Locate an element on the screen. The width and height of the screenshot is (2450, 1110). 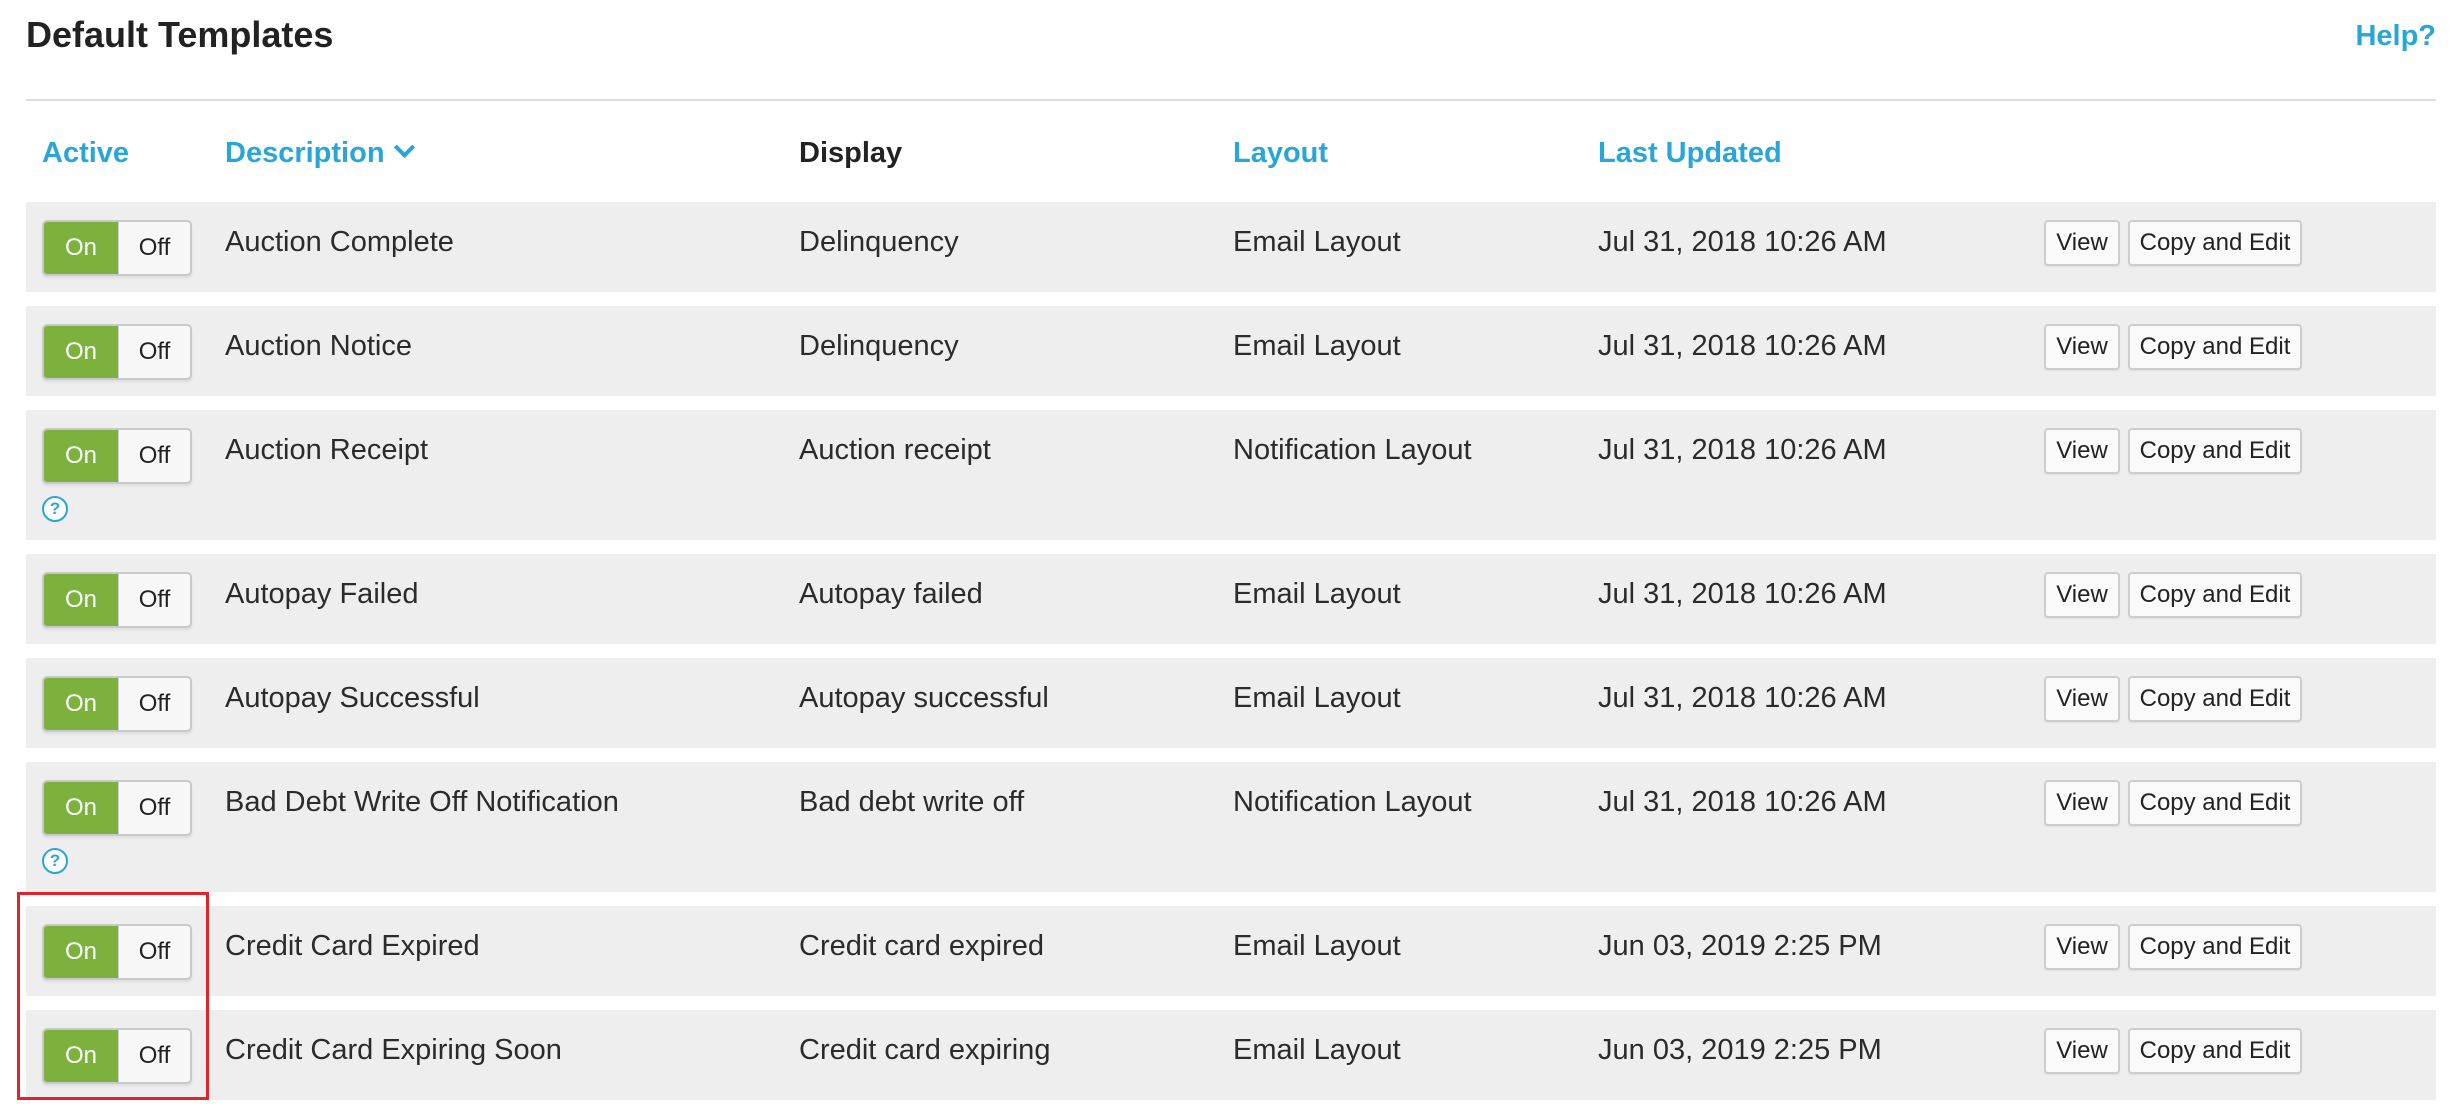
column-header-last-updated-label: Last Updated is located at coordinates (1690, 153).